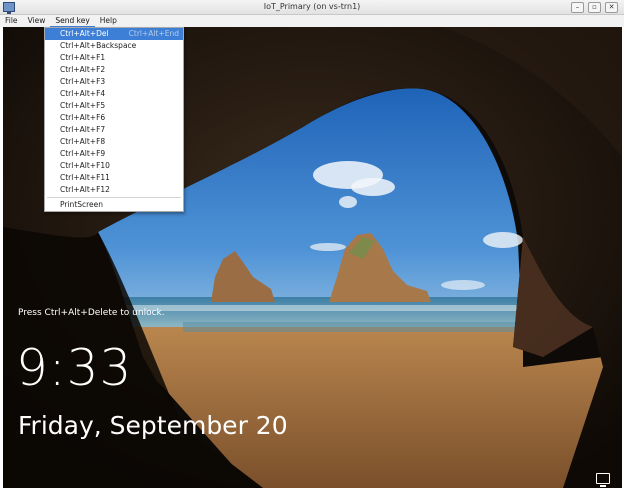  I want to click on send-key-item: Ctrl+Alt+F12, so click(114, 190).